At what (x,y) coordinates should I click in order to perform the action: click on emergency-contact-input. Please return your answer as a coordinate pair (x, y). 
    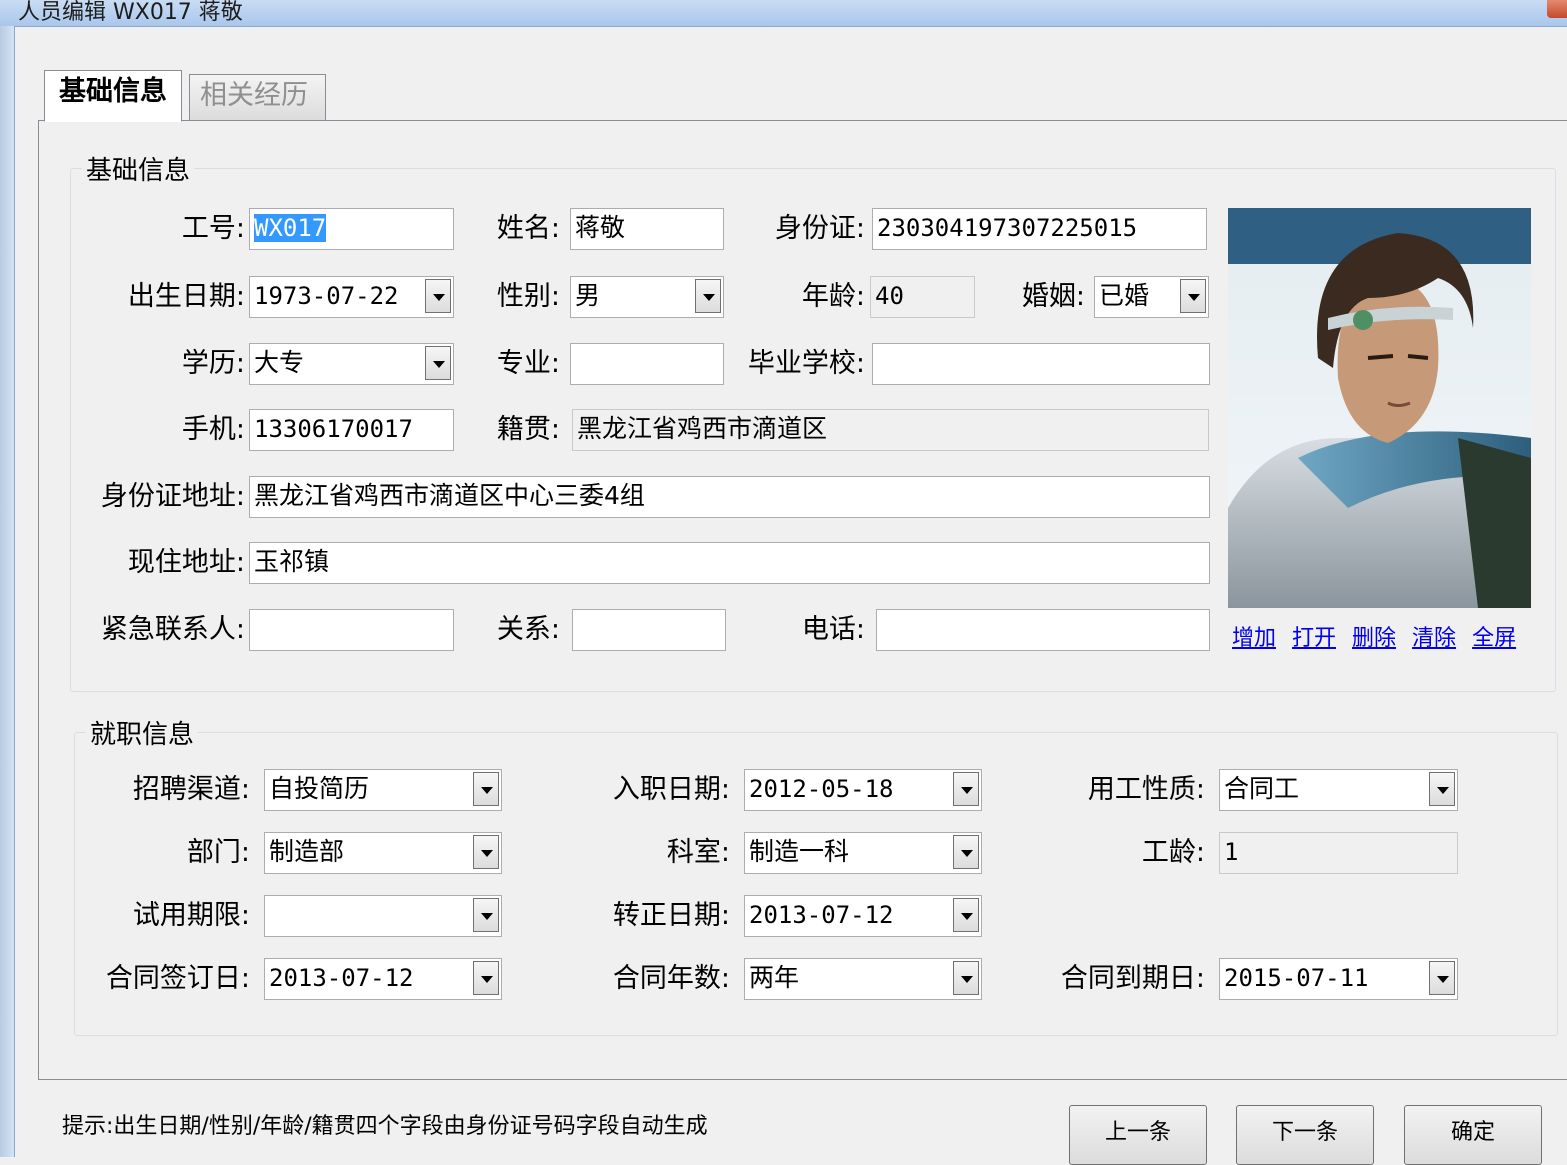
    Looking at the image, I should click on (351, 630).